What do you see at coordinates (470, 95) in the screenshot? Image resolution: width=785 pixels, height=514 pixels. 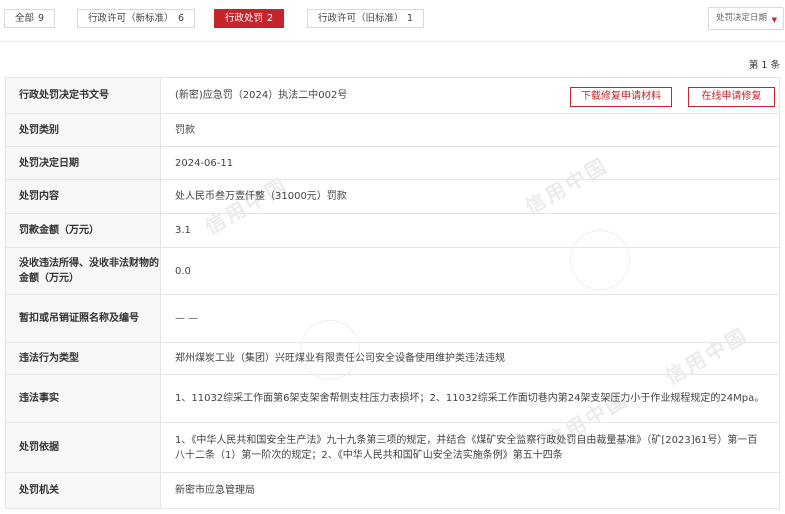 I see `field-value-cell: (新密)应急罚（2024）执法二中002号 下载修复申请材料 在线申请修复` at bounding box center [470, 95].